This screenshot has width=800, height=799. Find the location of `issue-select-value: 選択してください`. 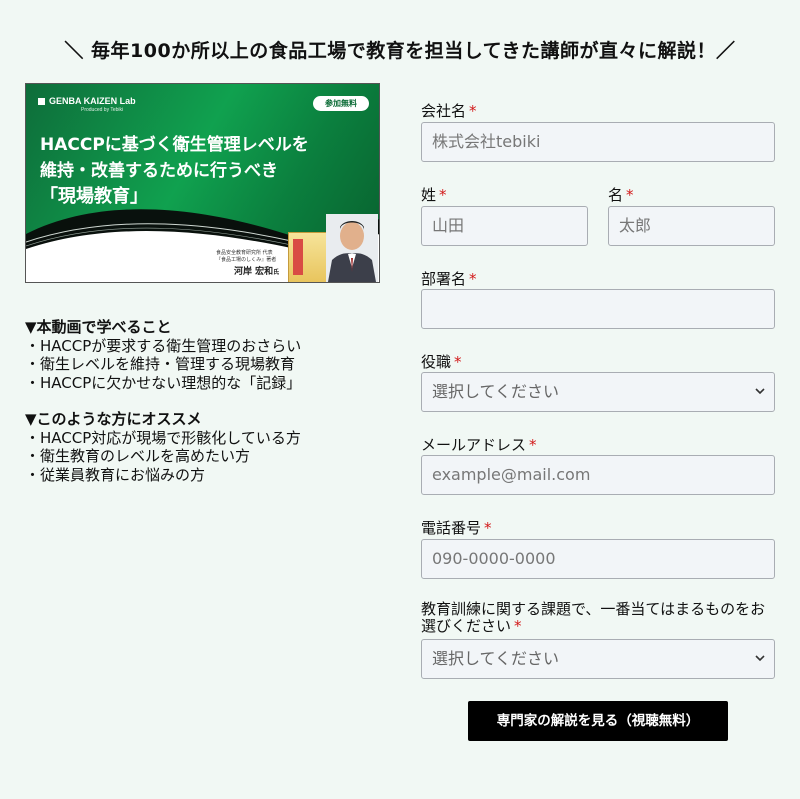

issue-select-value: 選択してください is located at coordinates (496, 658).